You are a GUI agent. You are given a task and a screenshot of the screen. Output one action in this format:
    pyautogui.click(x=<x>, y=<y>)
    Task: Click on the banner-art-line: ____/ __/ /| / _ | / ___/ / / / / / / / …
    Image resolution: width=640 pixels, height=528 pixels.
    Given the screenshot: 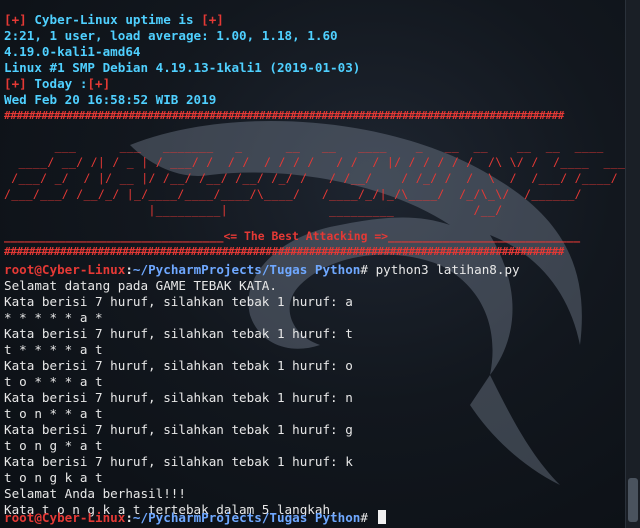 What is the action you would take?
    pyautogui.click(x=315, y=162)
    